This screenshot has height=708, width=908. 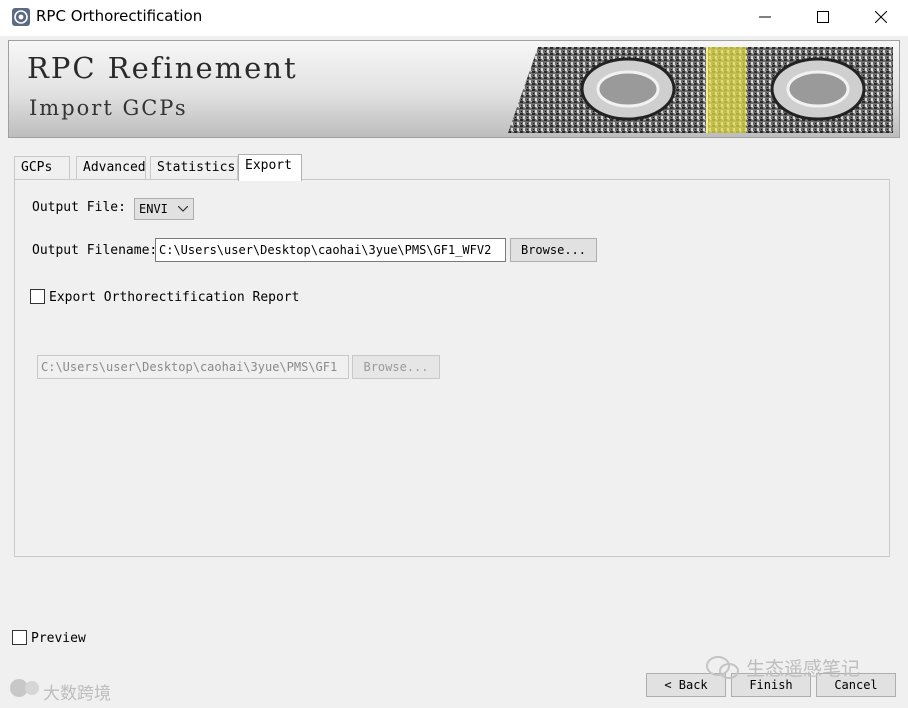 What do you see at coordinates (24, 688) in the screenshot?
I see `watermark-logo-icon` at bounding box center [24, 688].